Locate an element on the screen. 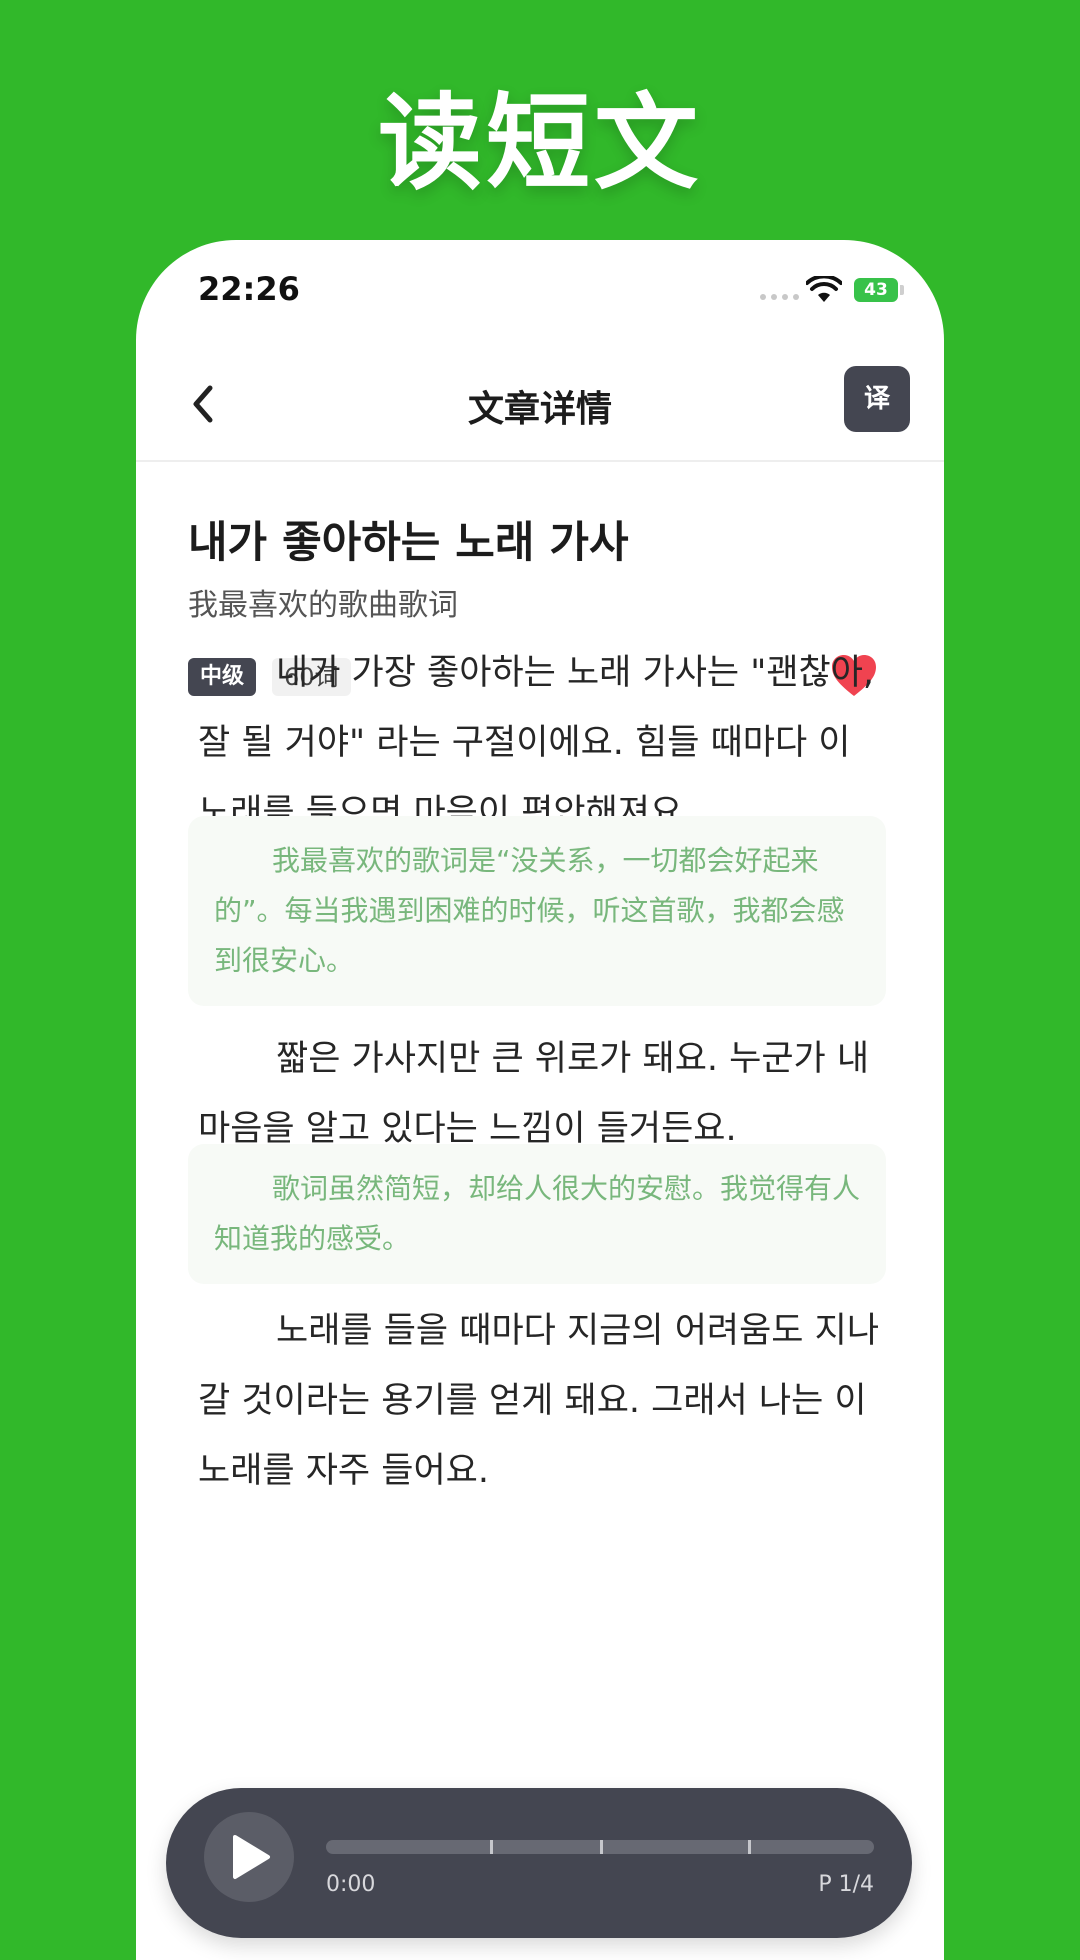 This screenshot has height=1960, width=1080. battery-icon: 43 is located at coordinates (876, 290).